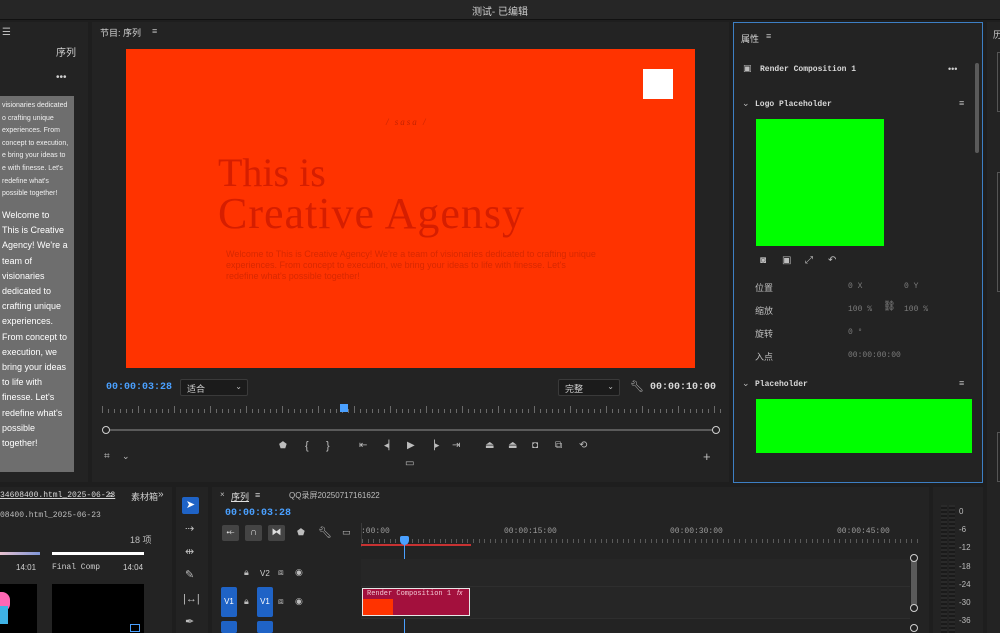 This screenshot has width=1000, height=633. What do you see at coordinates (389, 445) in the screenshot?
I see `step-back-icon: ◂▏` at bounding box center [389, 445].